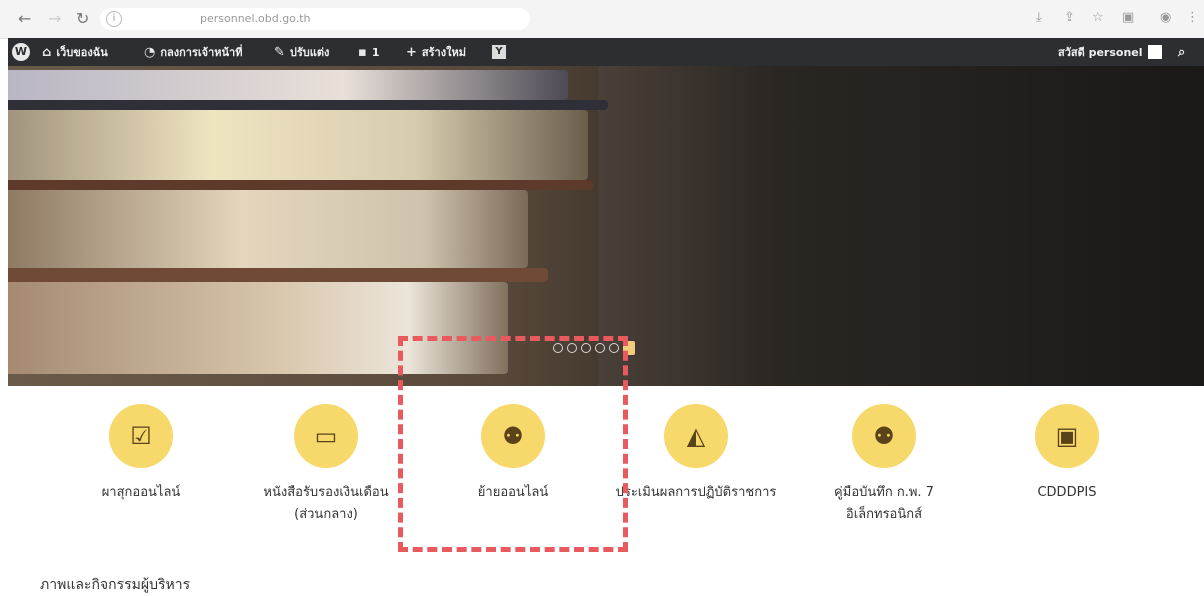 The height and width of the screenshot is (596, 1204). I want to click on menu-item-phasuk-online: ☑ ผาสุกออนไลน์, so click(141, 454).